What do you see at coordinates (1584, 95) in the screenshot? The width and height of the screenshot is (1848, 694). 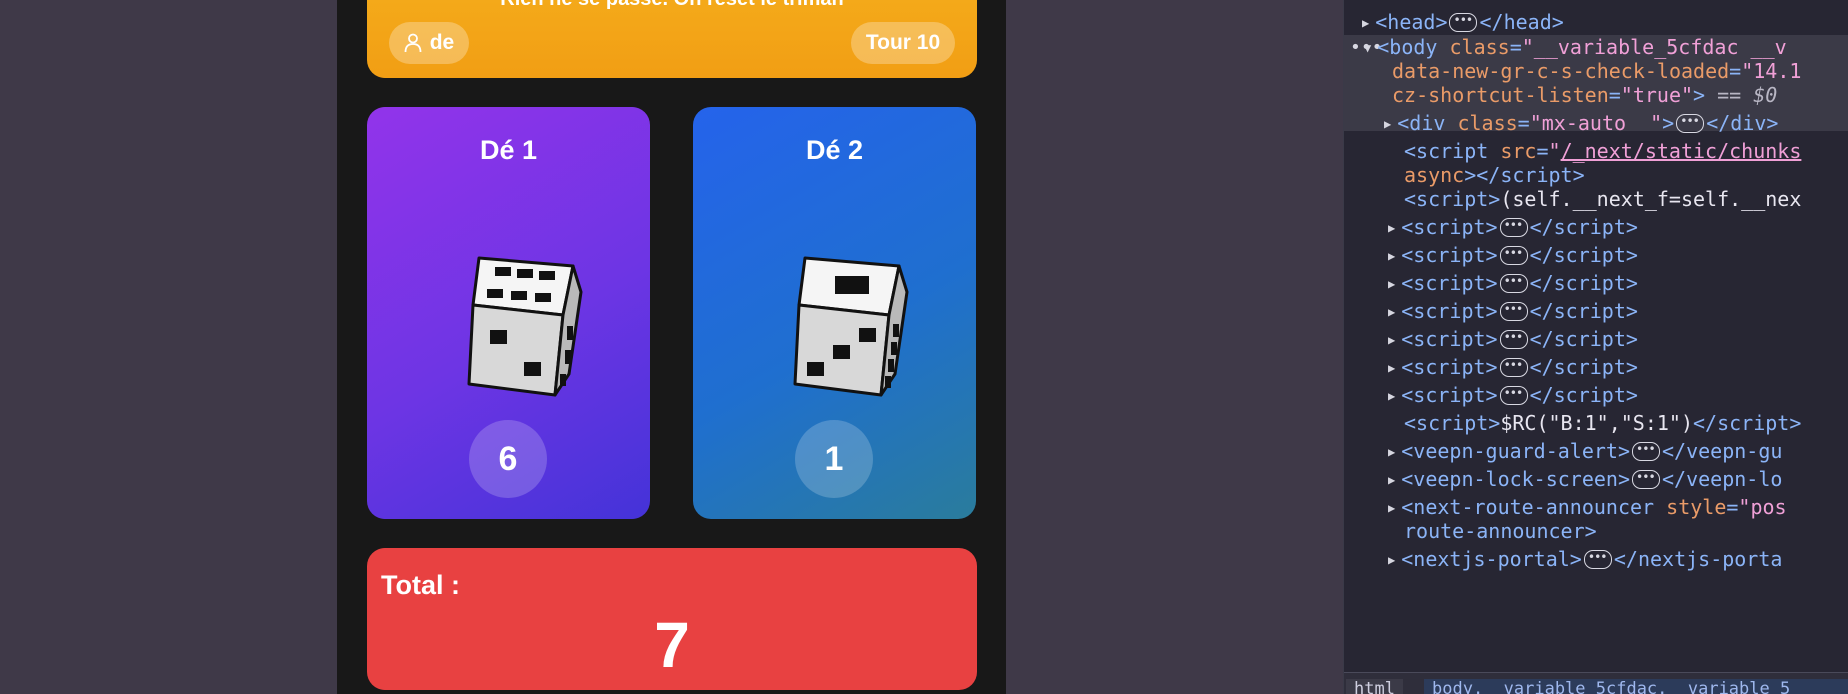 I see `dom-node-line: cz-shortcut-listen="true"> == $0` at bounding box center [1584, 95].